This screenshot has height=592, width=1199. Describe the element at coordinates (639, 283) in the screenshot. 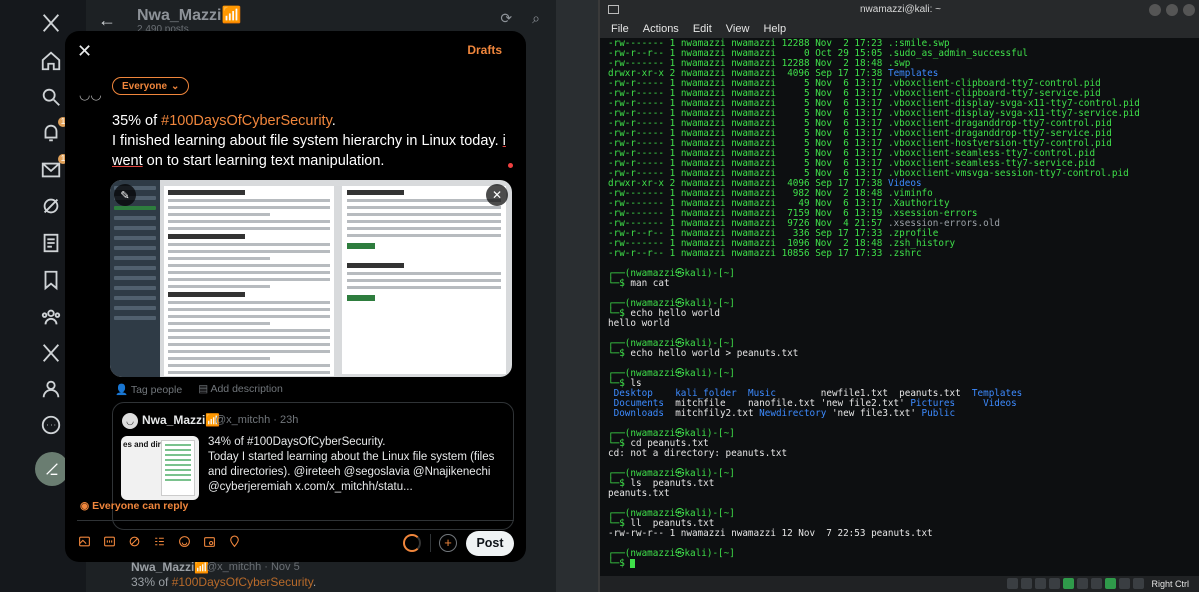

I see `command-line: └─$ man cat` at that location.